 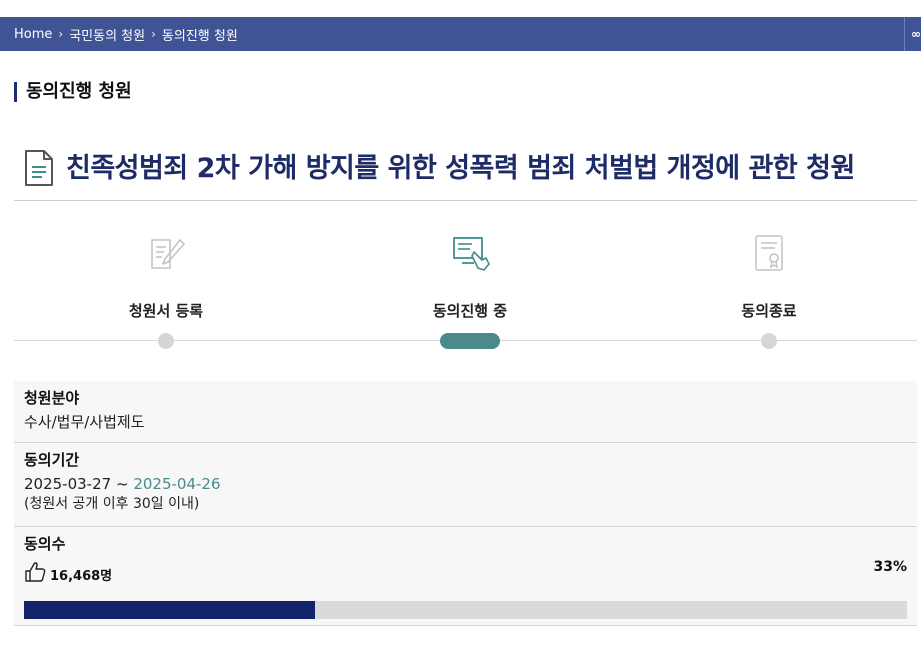 I want to click on step-label: 동의진행 중, so click(x=470, y=311).